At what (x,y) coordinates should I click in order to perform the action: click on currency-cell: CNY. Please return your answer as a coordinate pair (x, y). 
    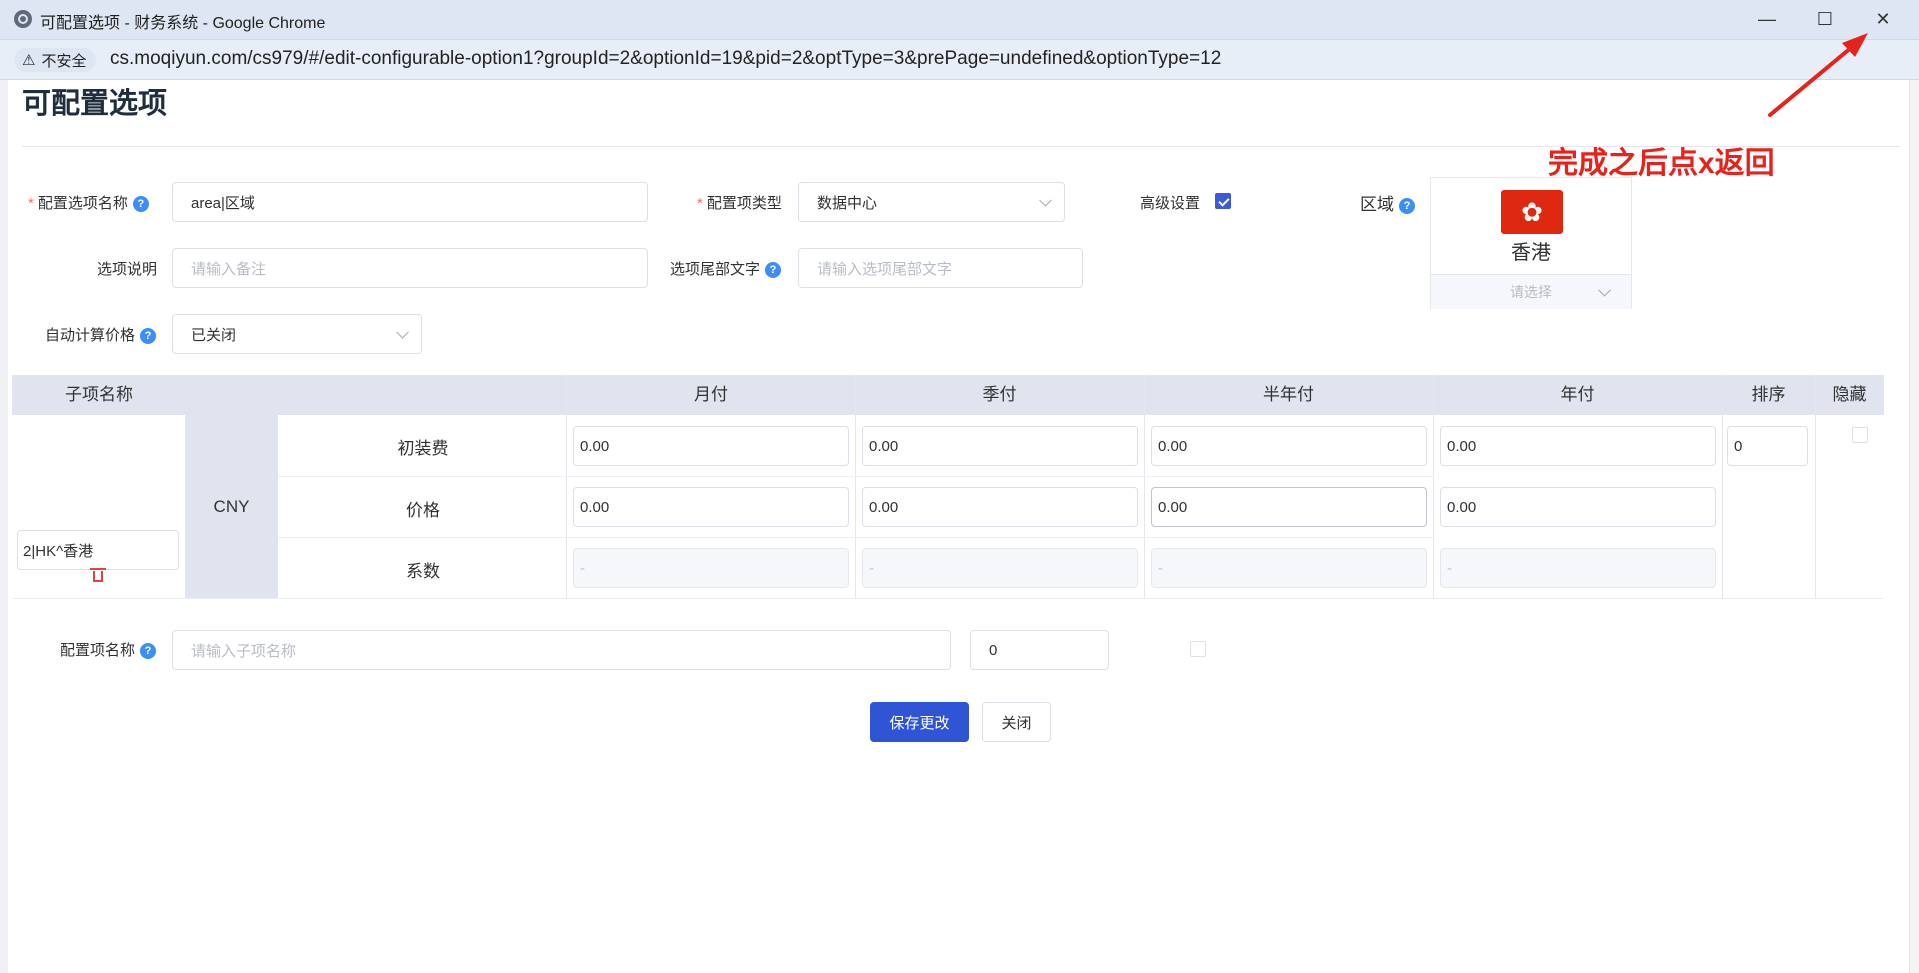
    Looking at the image, I should click on (231, 506).